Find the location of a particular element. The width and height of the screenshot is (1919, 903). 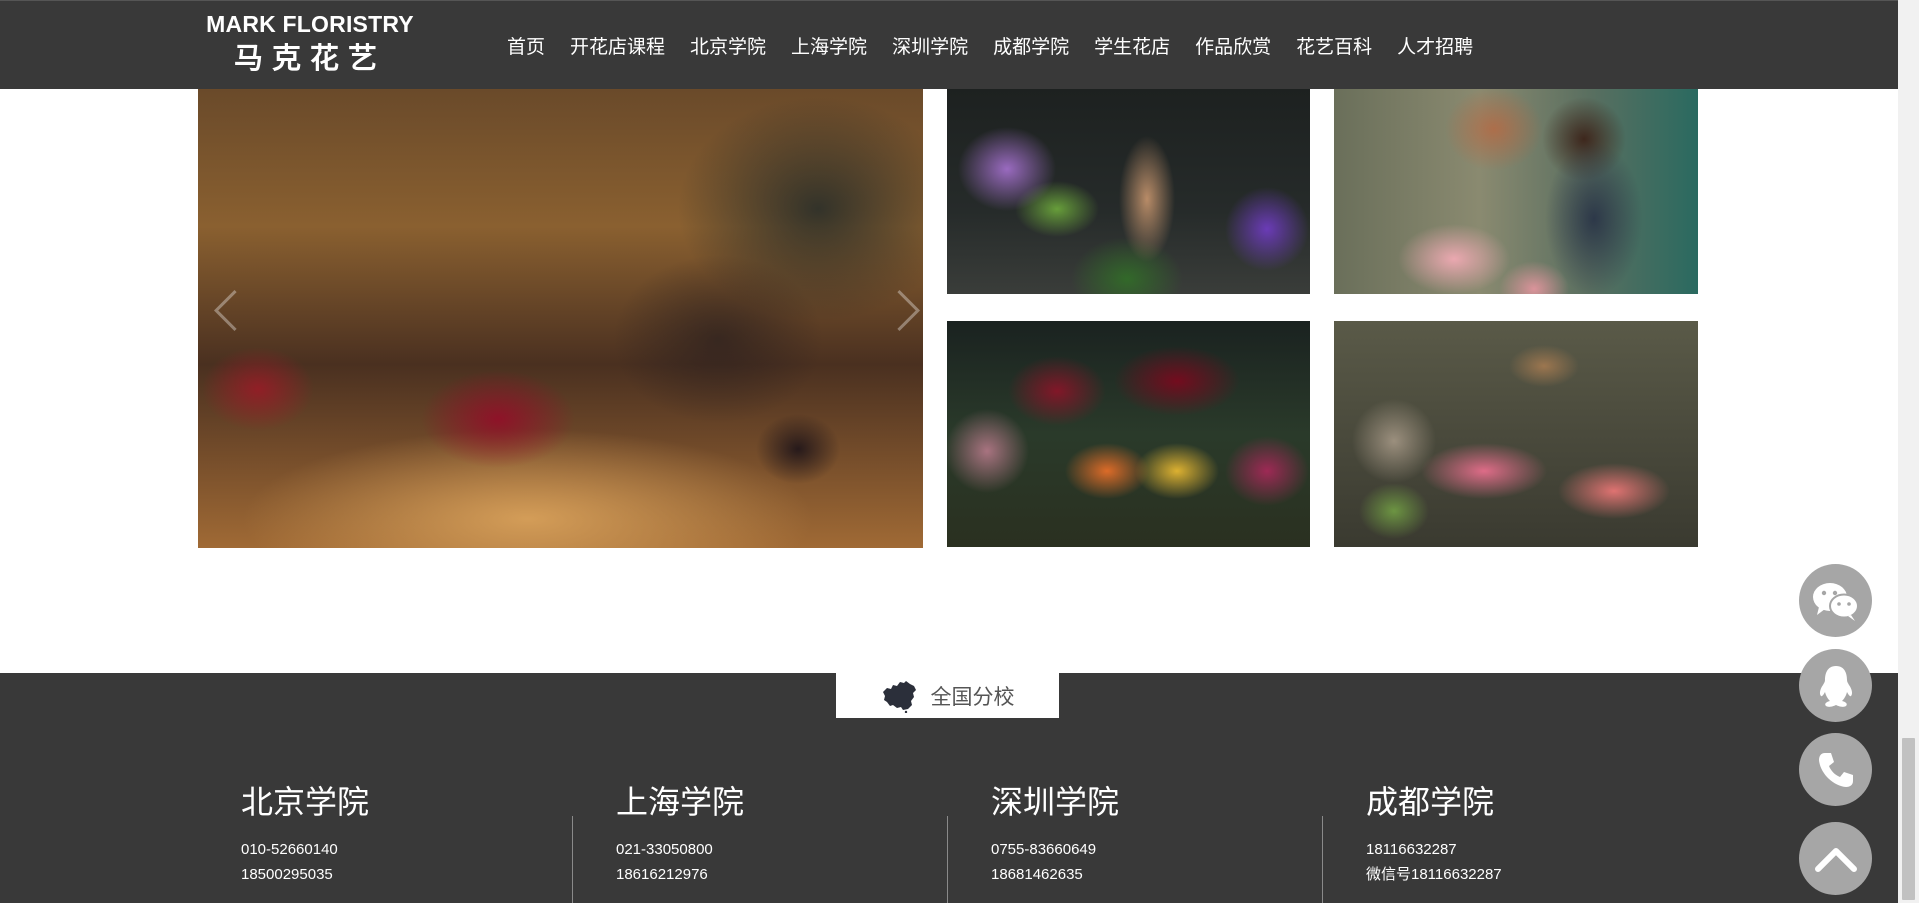

nav-item-shenzhen: 深圳学院 is located at coordinates (930, 45).